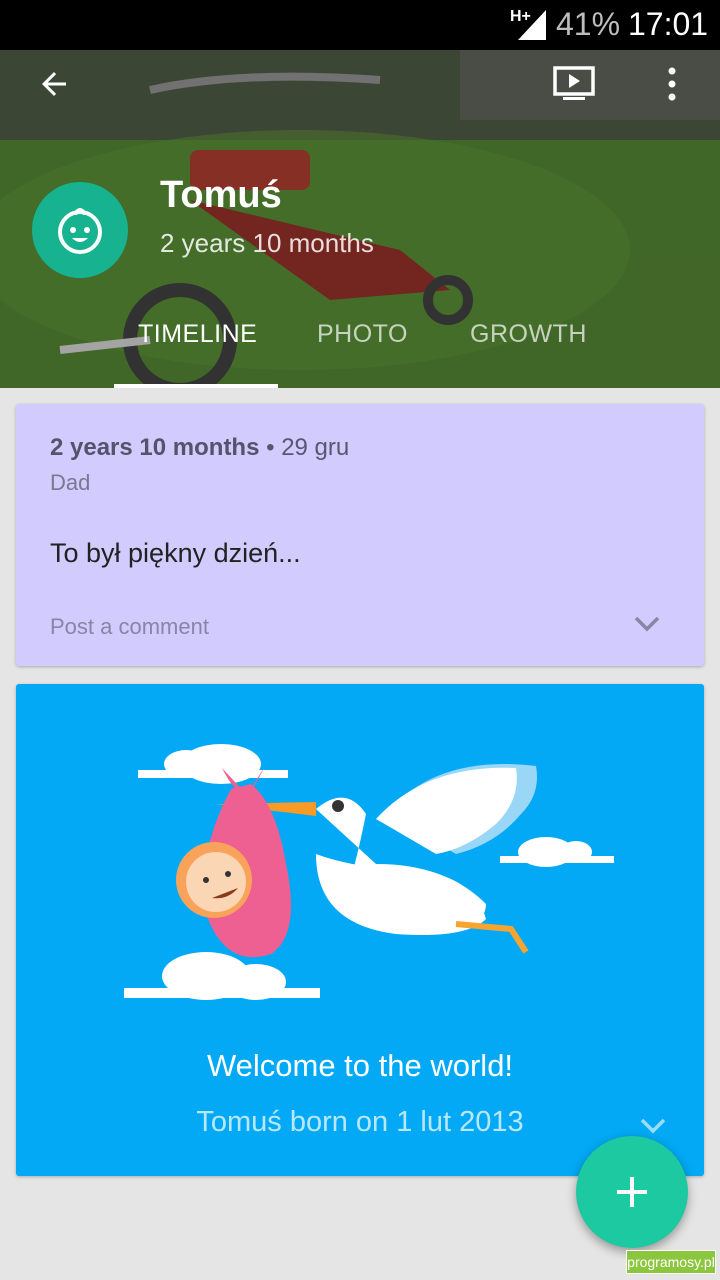 The width and height of the screenshot is (720, 1280). Describe the element at coordinates (671, 1262) in the screenshot. I see `watermark: programosy.pl` at that location.